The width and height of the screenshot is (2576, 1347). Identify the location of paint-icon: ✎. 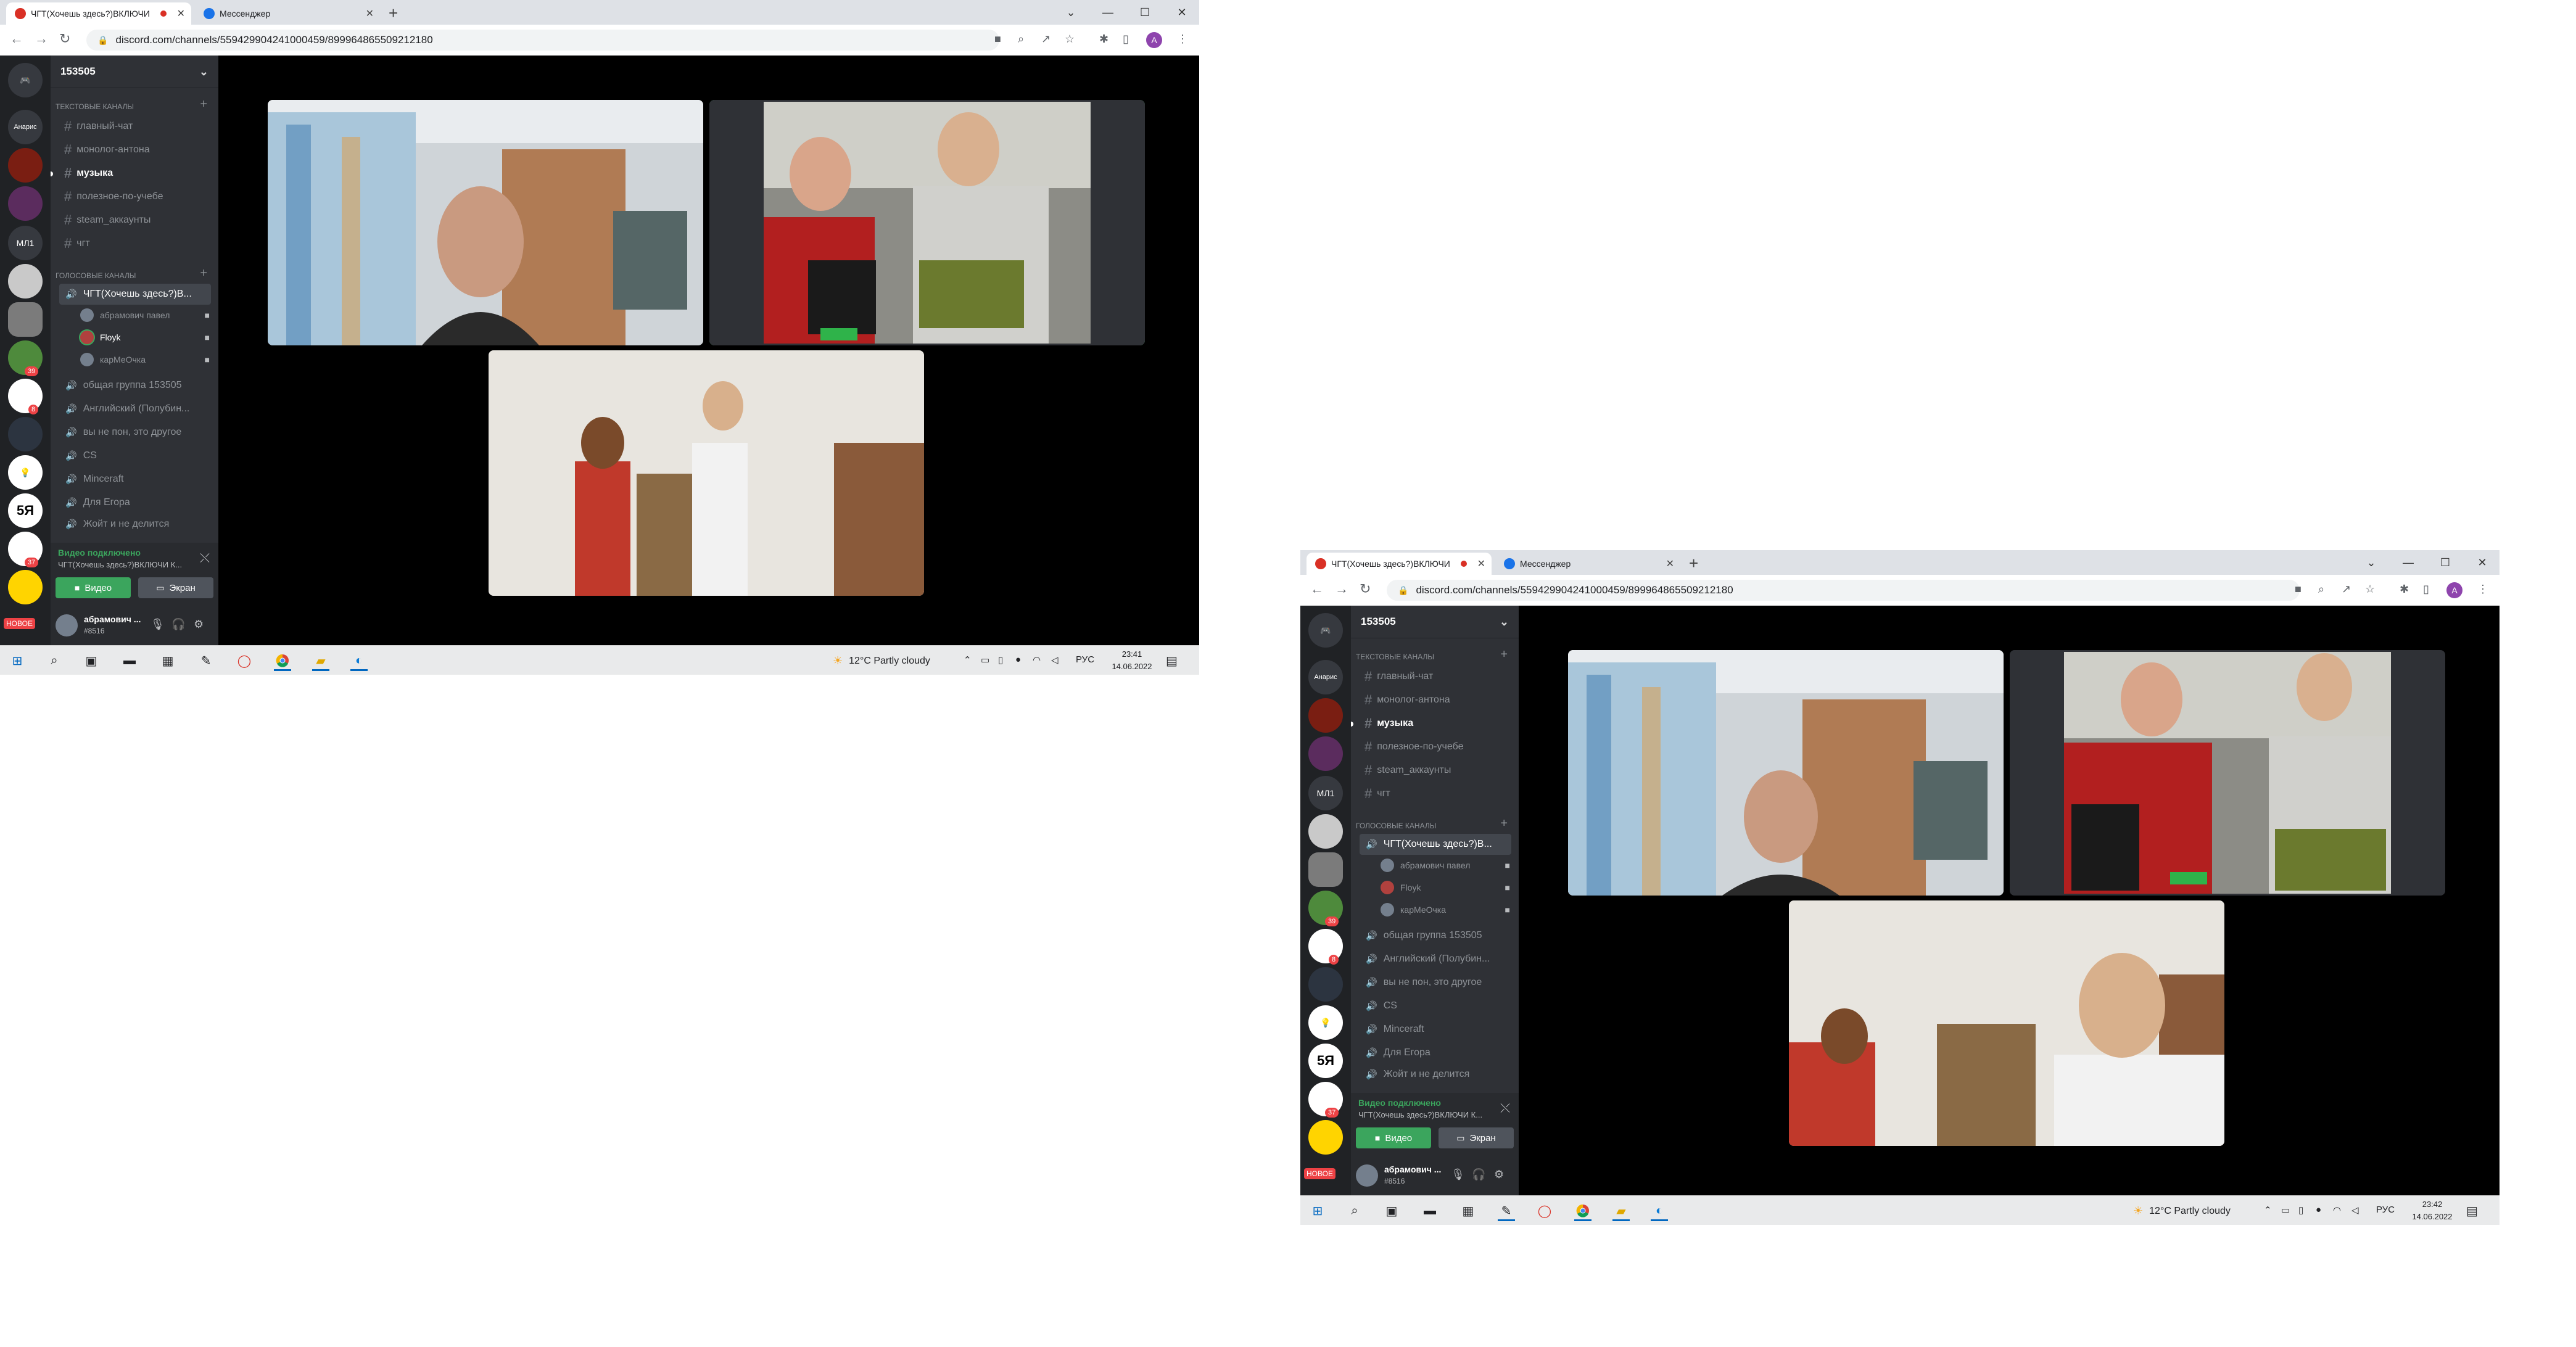
(1506, 1212).